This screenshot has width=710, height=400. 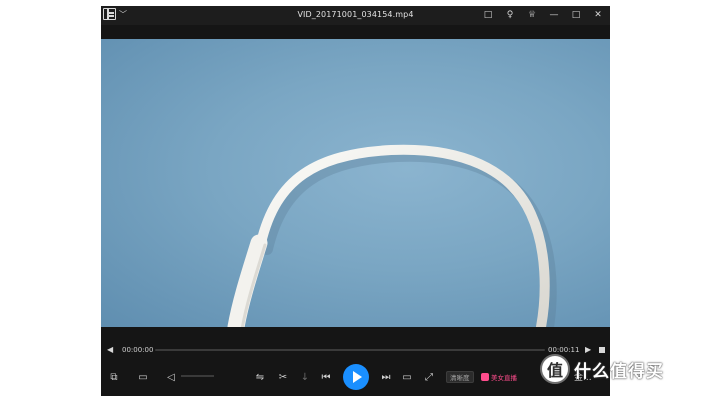 I want to click on toolbox-icon: ⧉, so click(x=114, y=377).